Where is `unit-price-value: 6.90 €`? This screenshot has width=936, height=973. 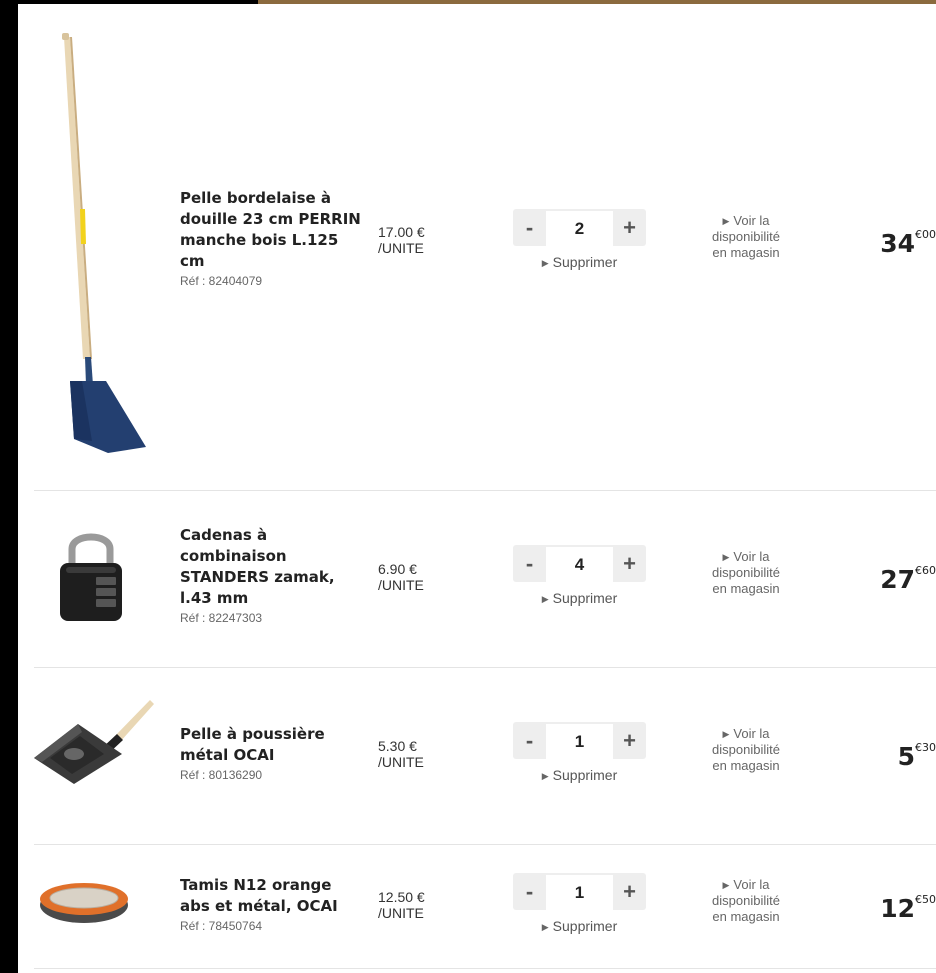
unit-price-value: 6.90 € is located at coordinates (397, 569).